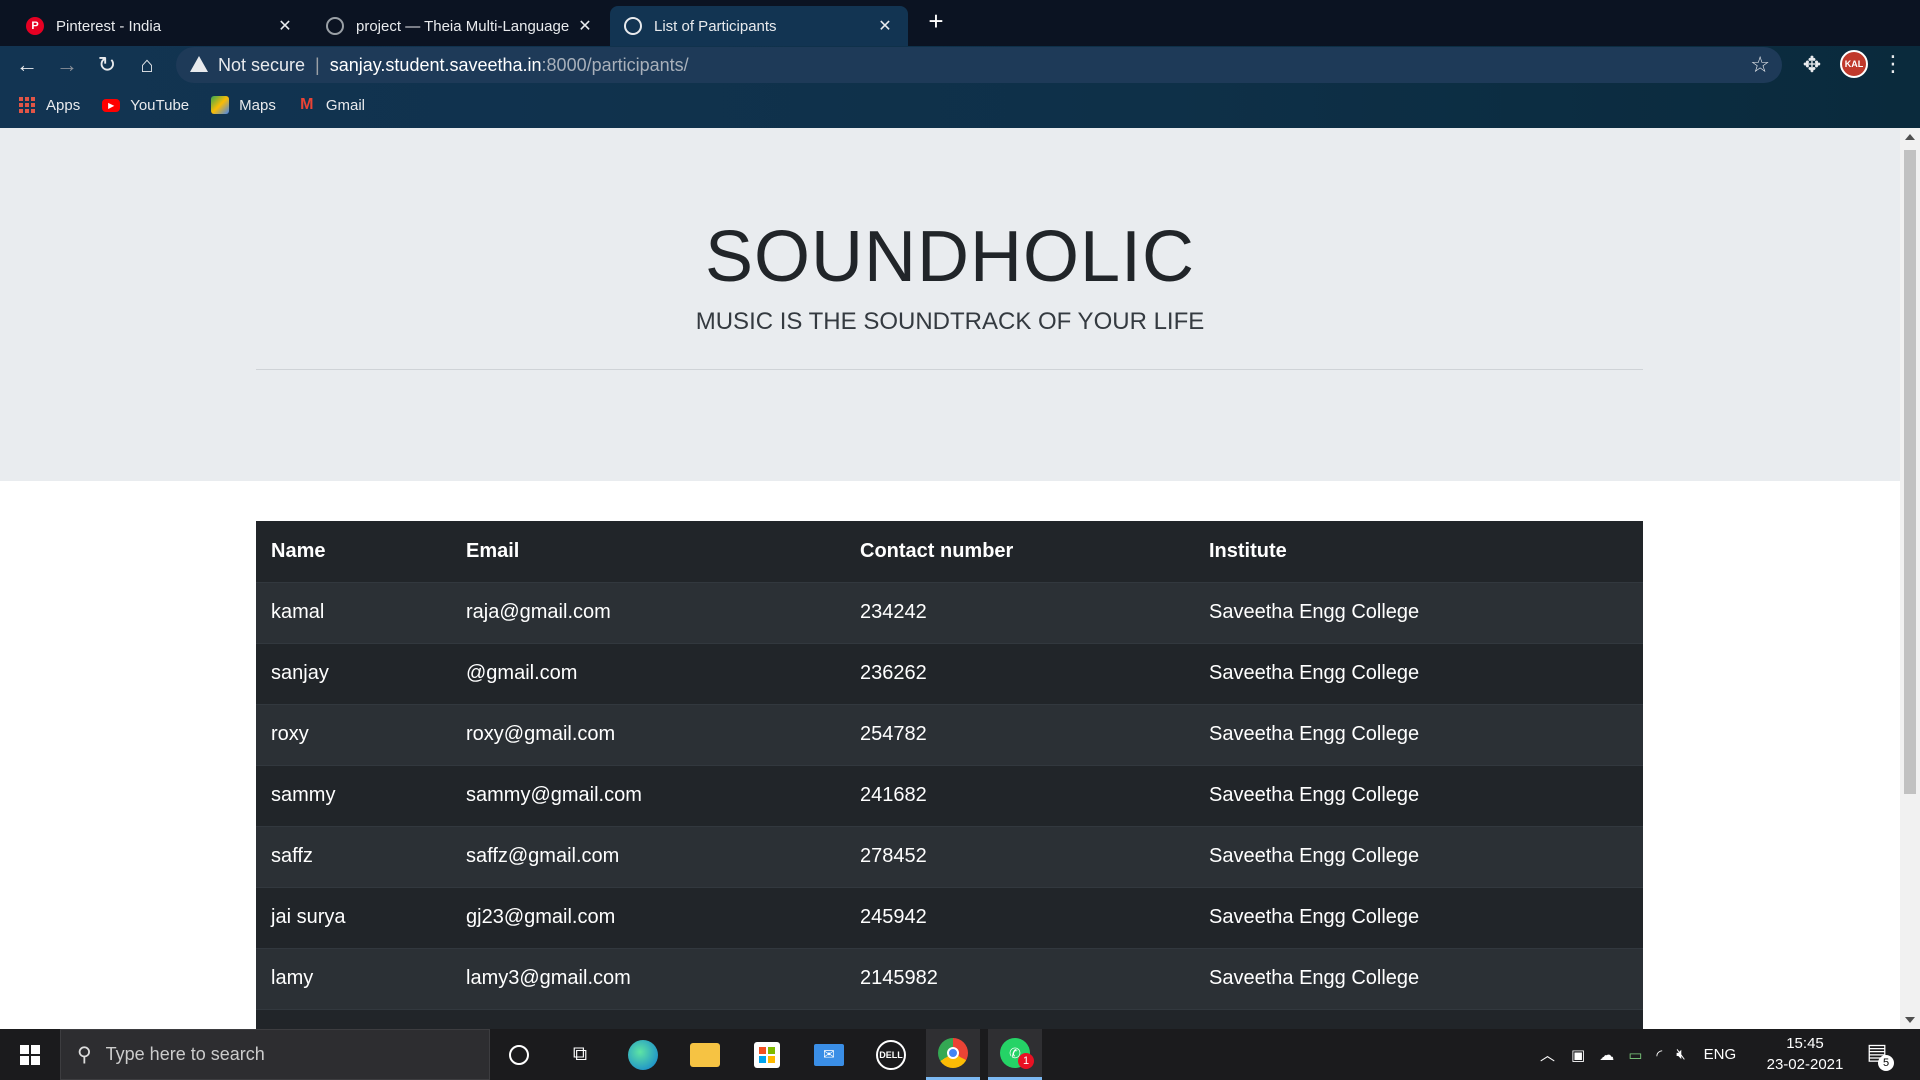 This screenshot has height=1080, width=1920. I want to click on participant-email: sammy@gmail.com, so click(648, 795).